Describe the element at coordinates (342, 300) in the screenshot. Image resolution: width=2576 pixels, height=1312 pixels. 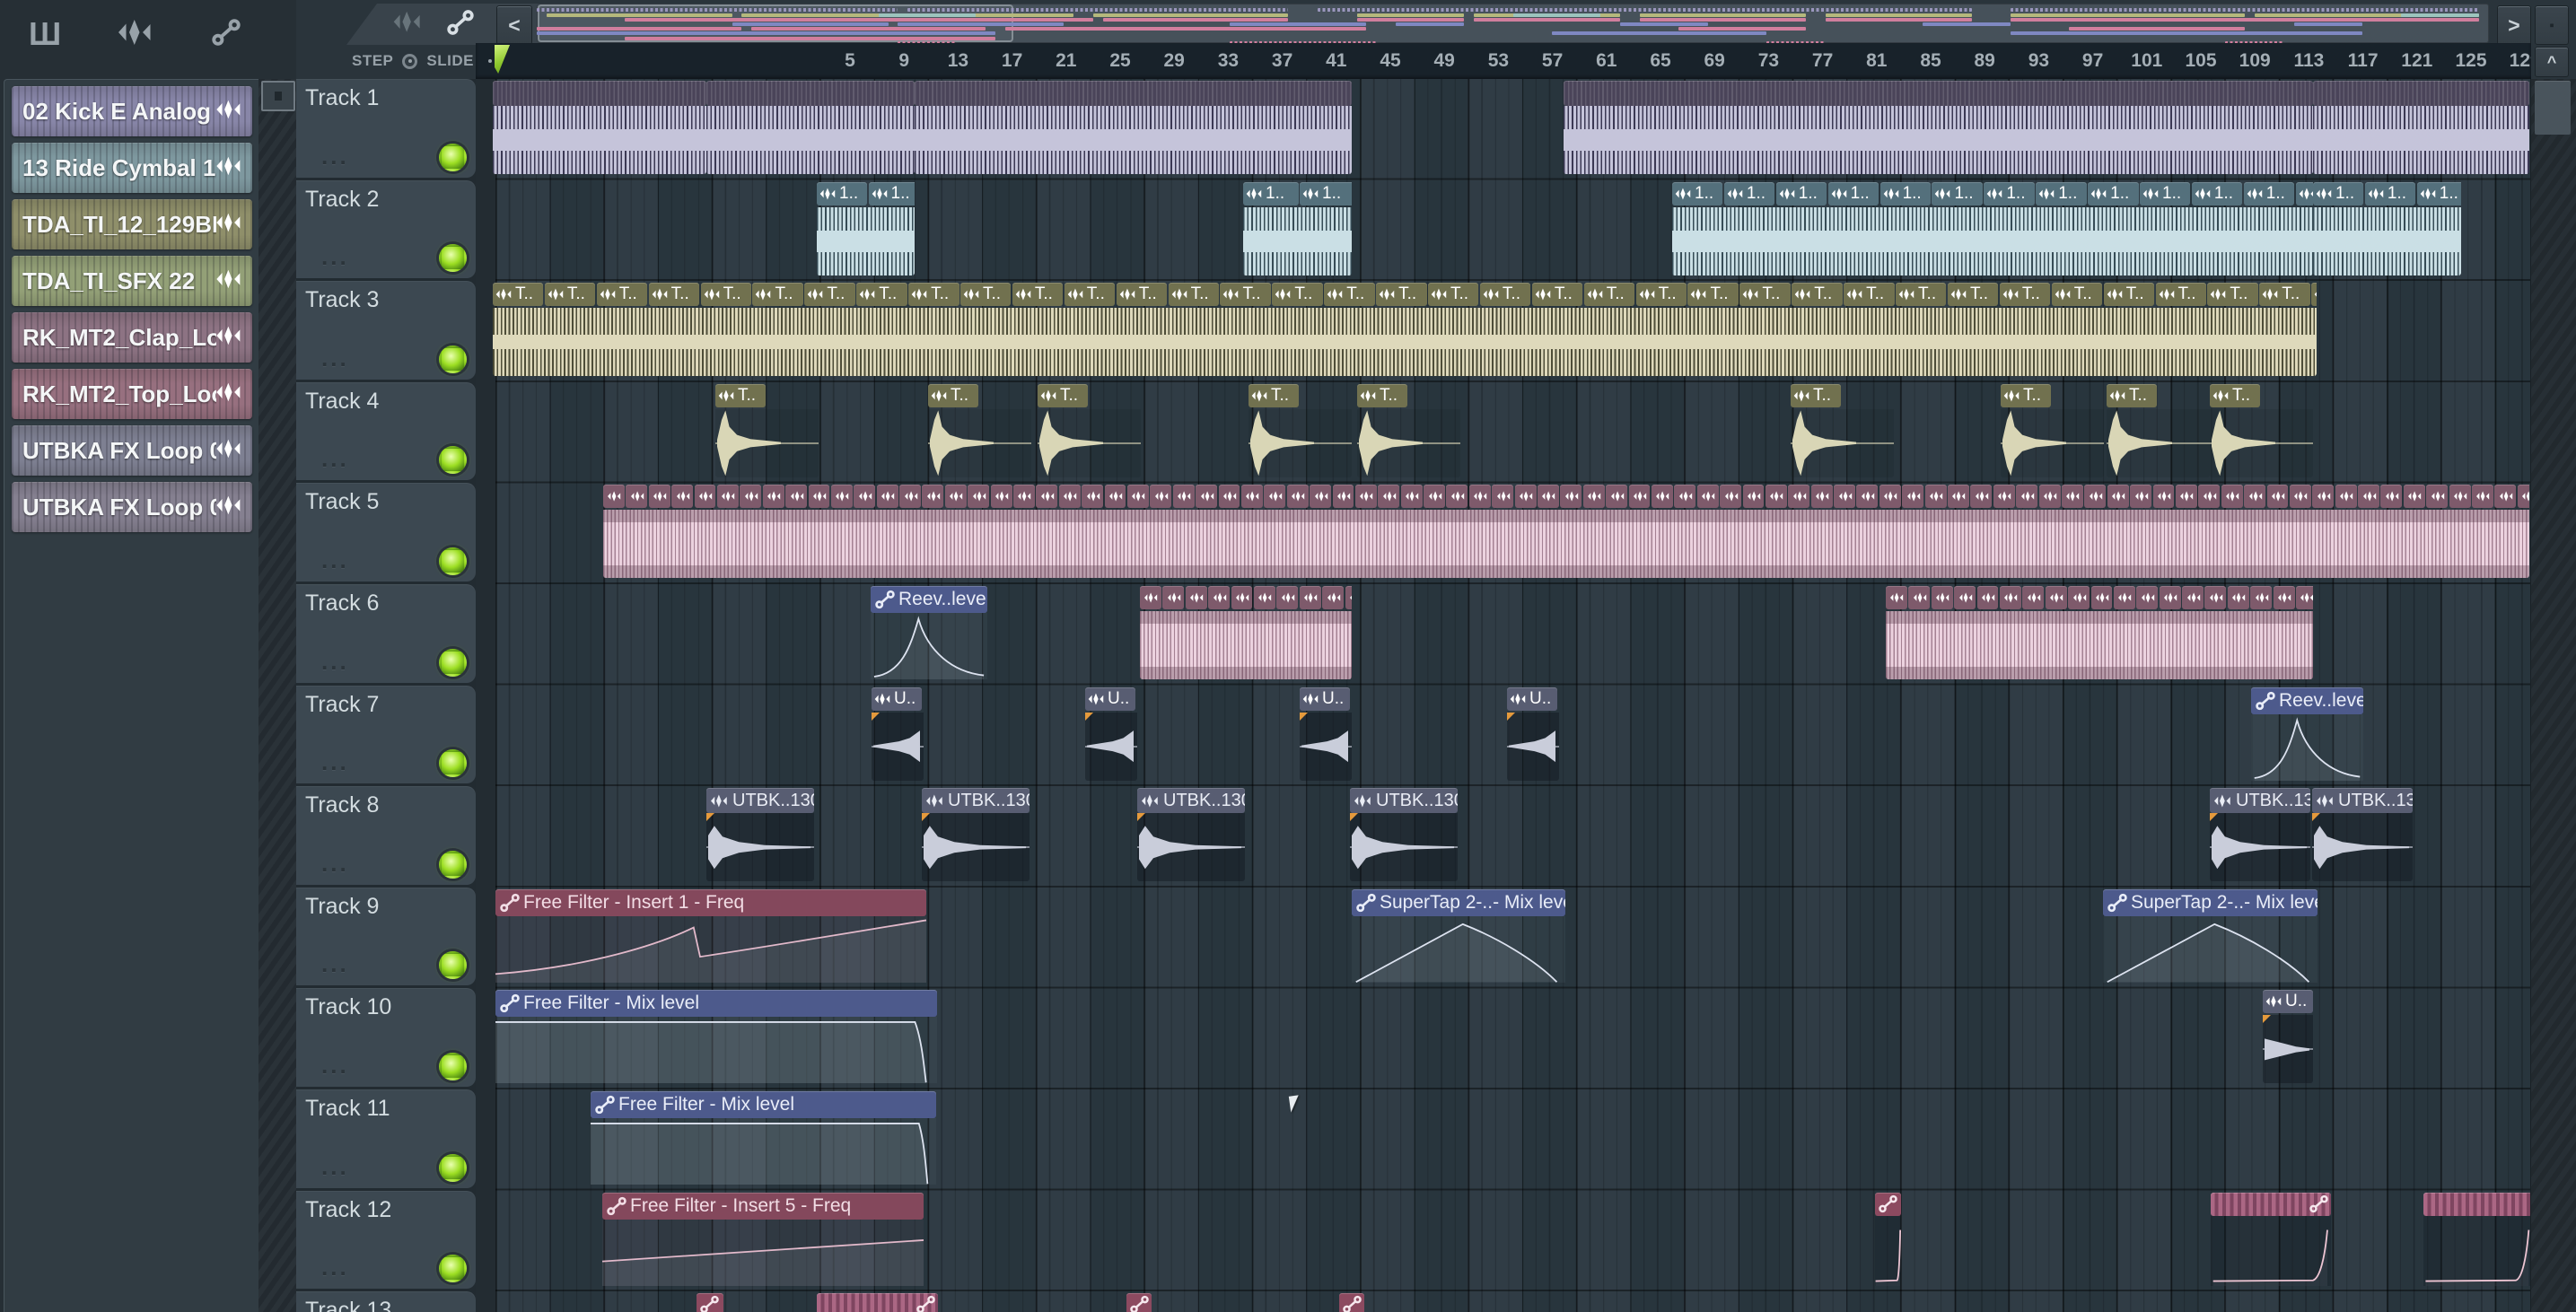
I see `track-name: Track 3` at that location.